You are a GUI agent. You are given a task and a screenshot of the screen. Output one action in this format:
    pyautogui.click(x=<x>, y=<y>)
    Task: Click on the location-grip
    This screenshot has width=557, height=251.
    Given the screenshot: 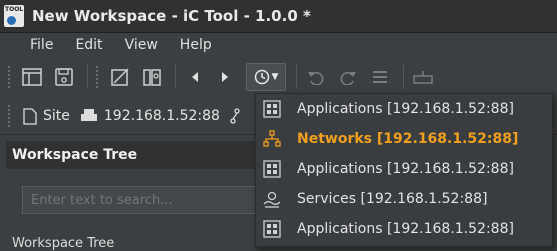 What is the action you would take?
    pyautogui.click(x=10, y=116)
    